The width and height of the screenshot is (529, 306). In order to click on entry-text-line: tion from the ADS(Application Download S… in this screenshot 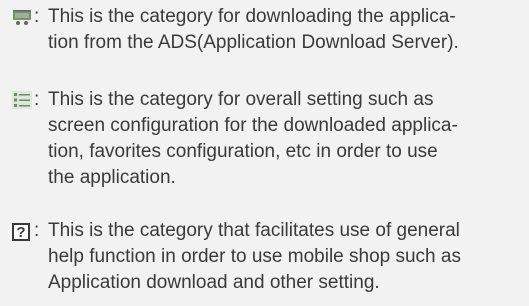, I will do `click(253, 42)`.